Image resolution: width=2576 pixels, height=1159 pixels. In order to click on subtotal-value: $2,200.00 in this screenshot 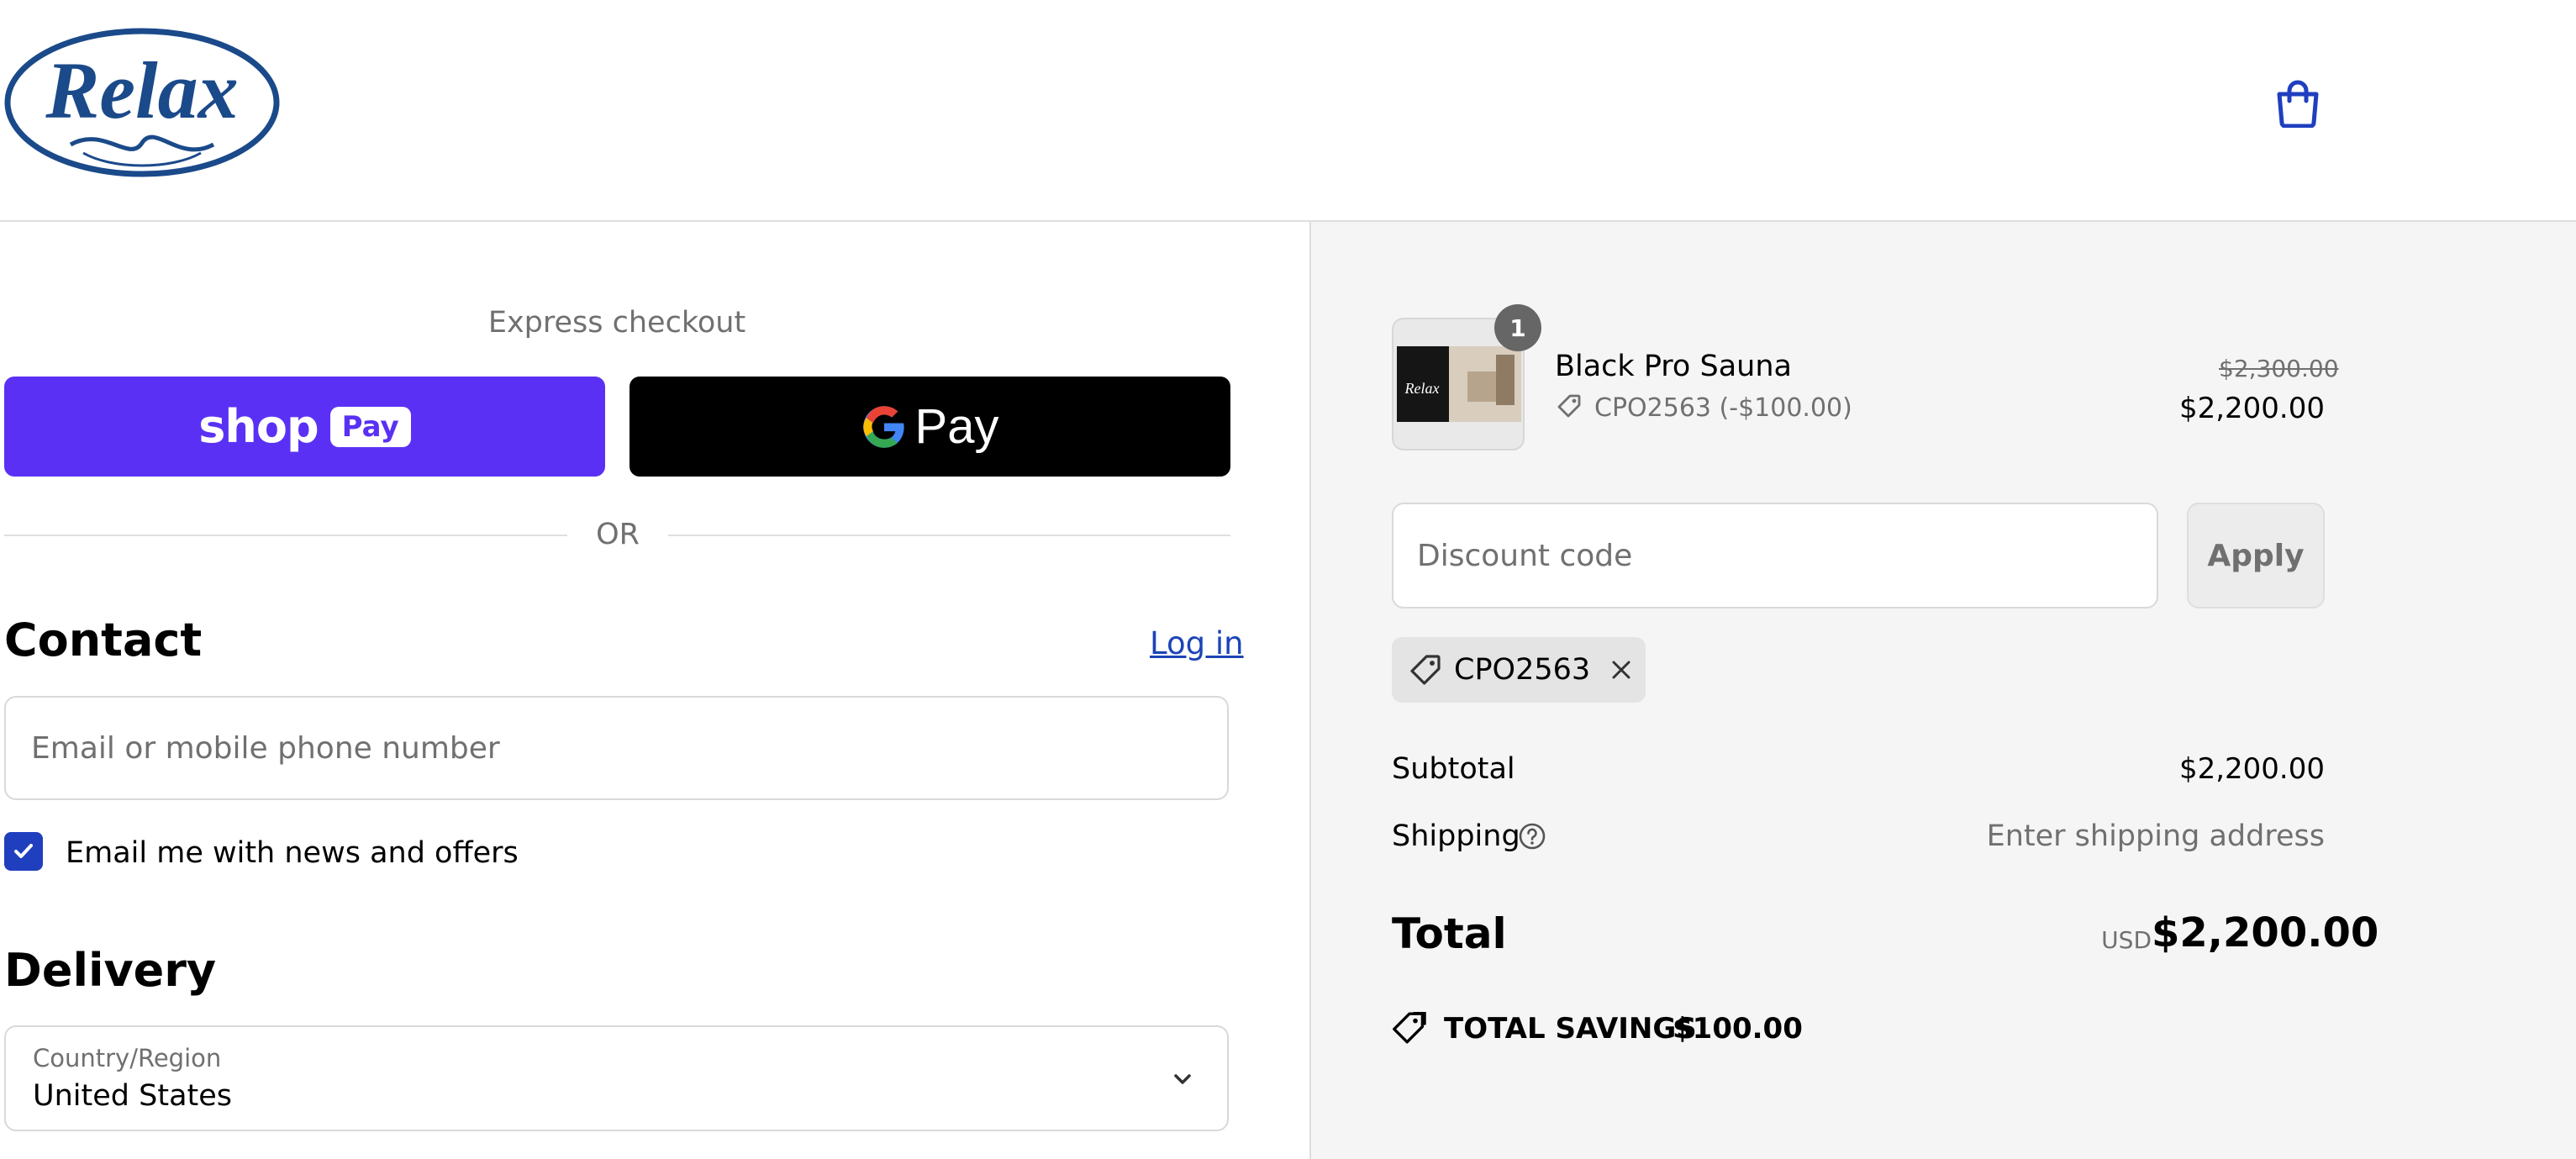, I will do `click(2251, 769)`.